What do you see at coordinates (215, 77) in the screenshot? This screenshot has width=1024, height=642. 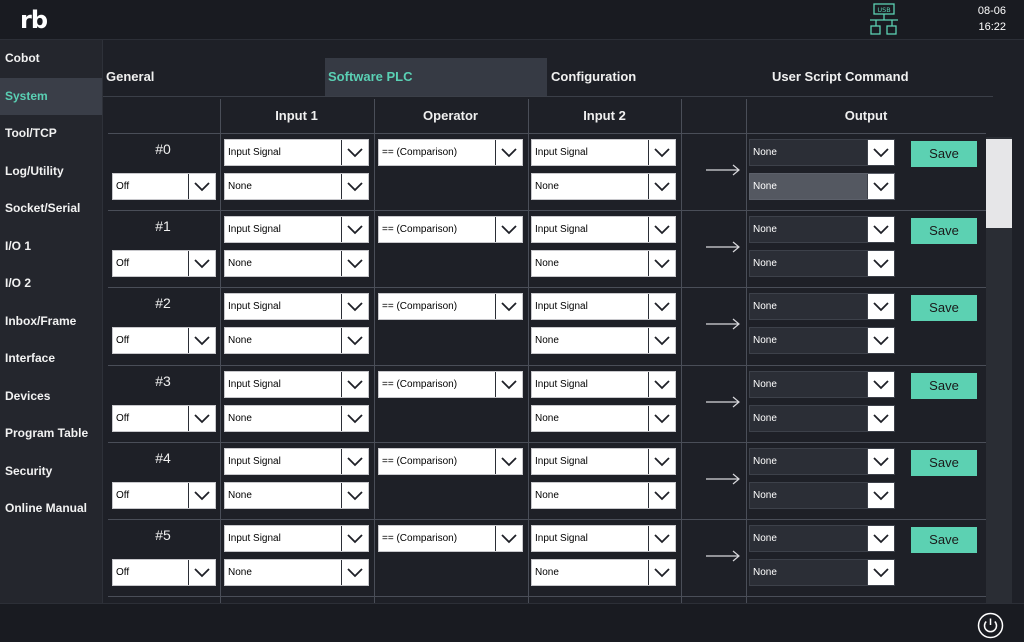 I see `tab-general: General` at bounding box center [215, 77].